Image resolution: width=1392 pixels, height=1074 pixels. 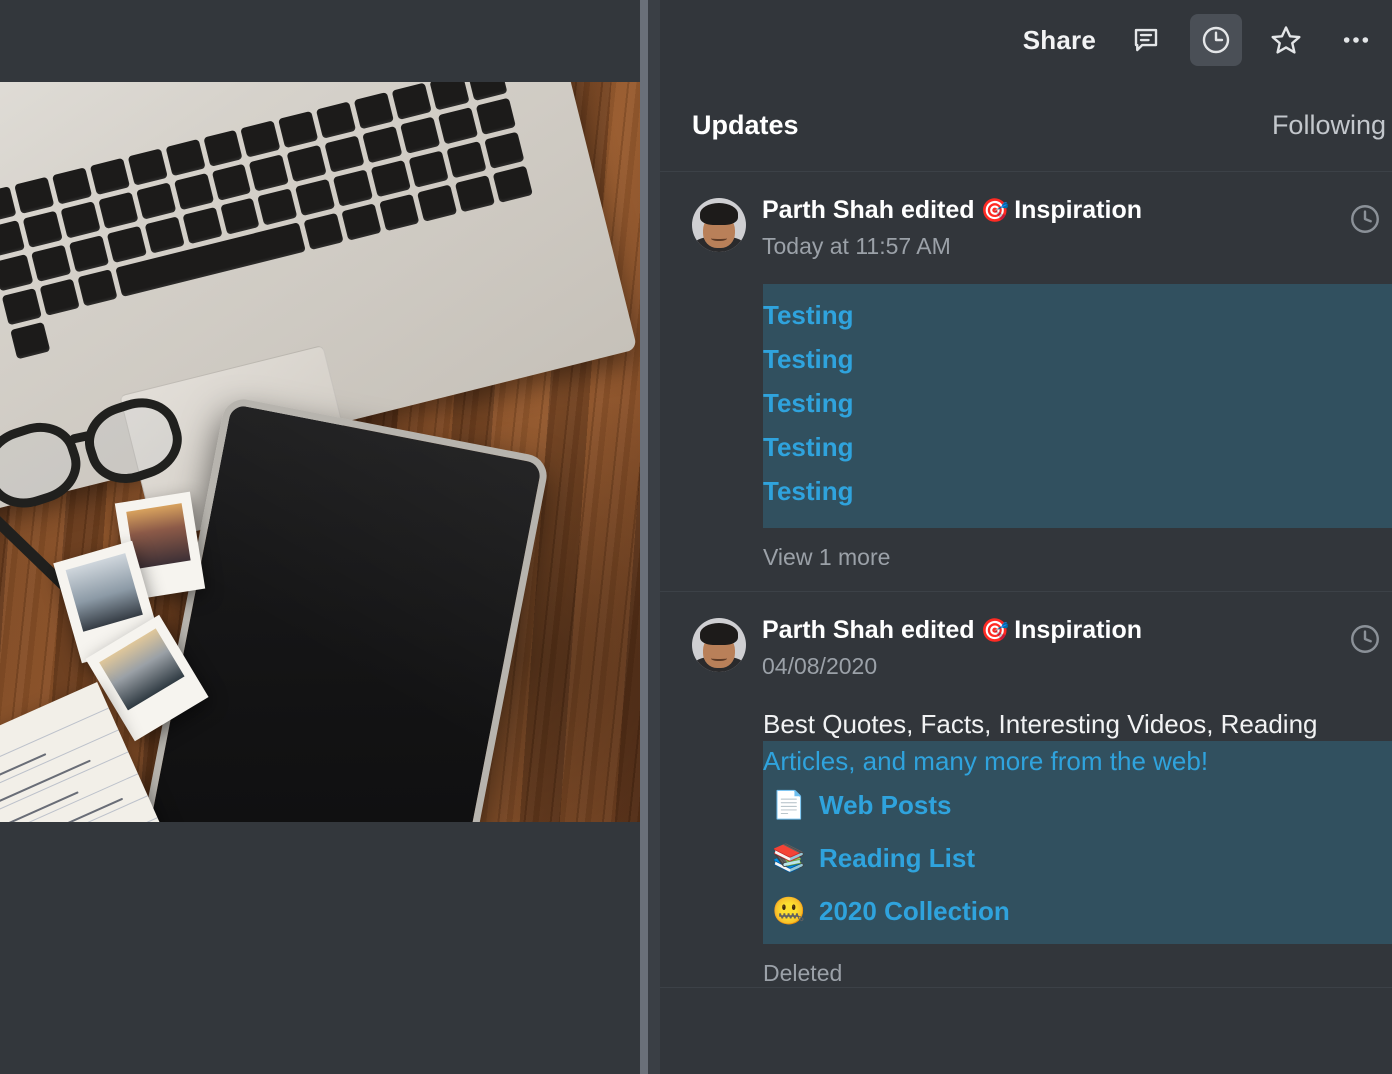 I want to click on history-clock-icon, so click(x=1216, y=40).